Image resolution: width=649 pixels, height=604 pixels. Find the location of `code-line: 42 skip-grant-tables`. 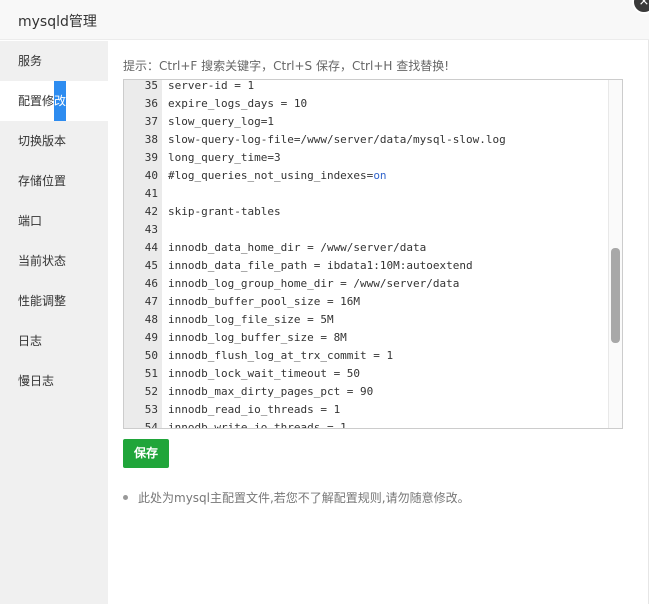

code-line: 42 skip-grant-tables is located at coordinates (367, 212).